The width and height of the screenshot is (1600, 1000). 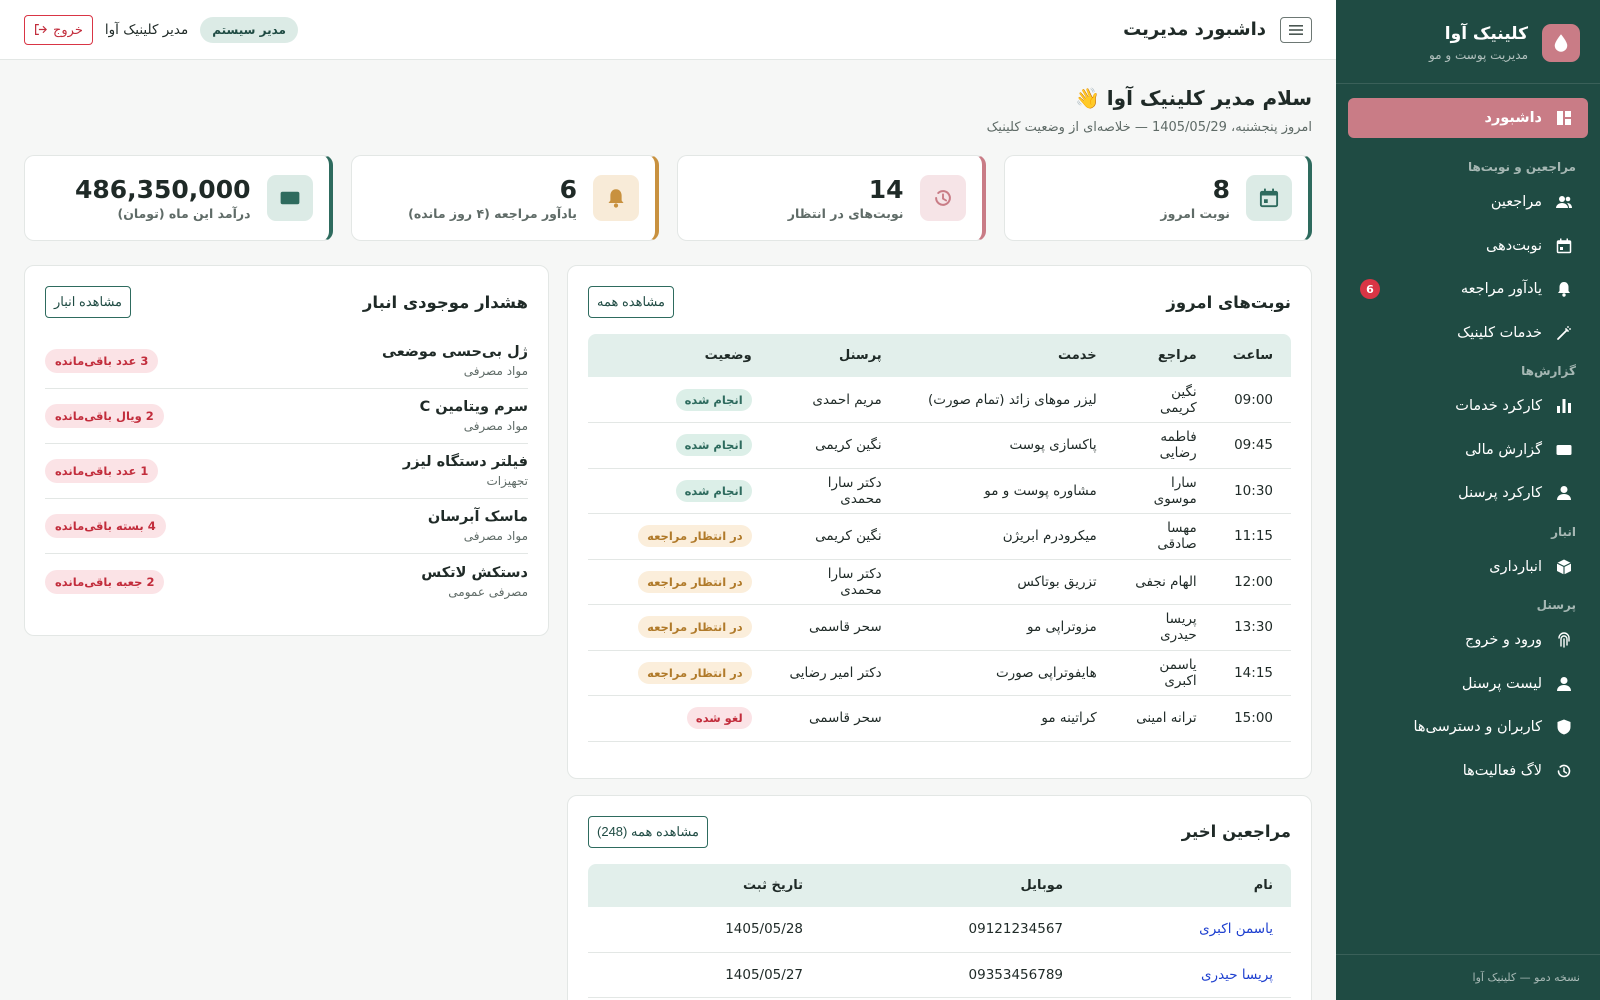 I want to click on appointment-client: نگین کریمی, so click(x=1164, y=400).